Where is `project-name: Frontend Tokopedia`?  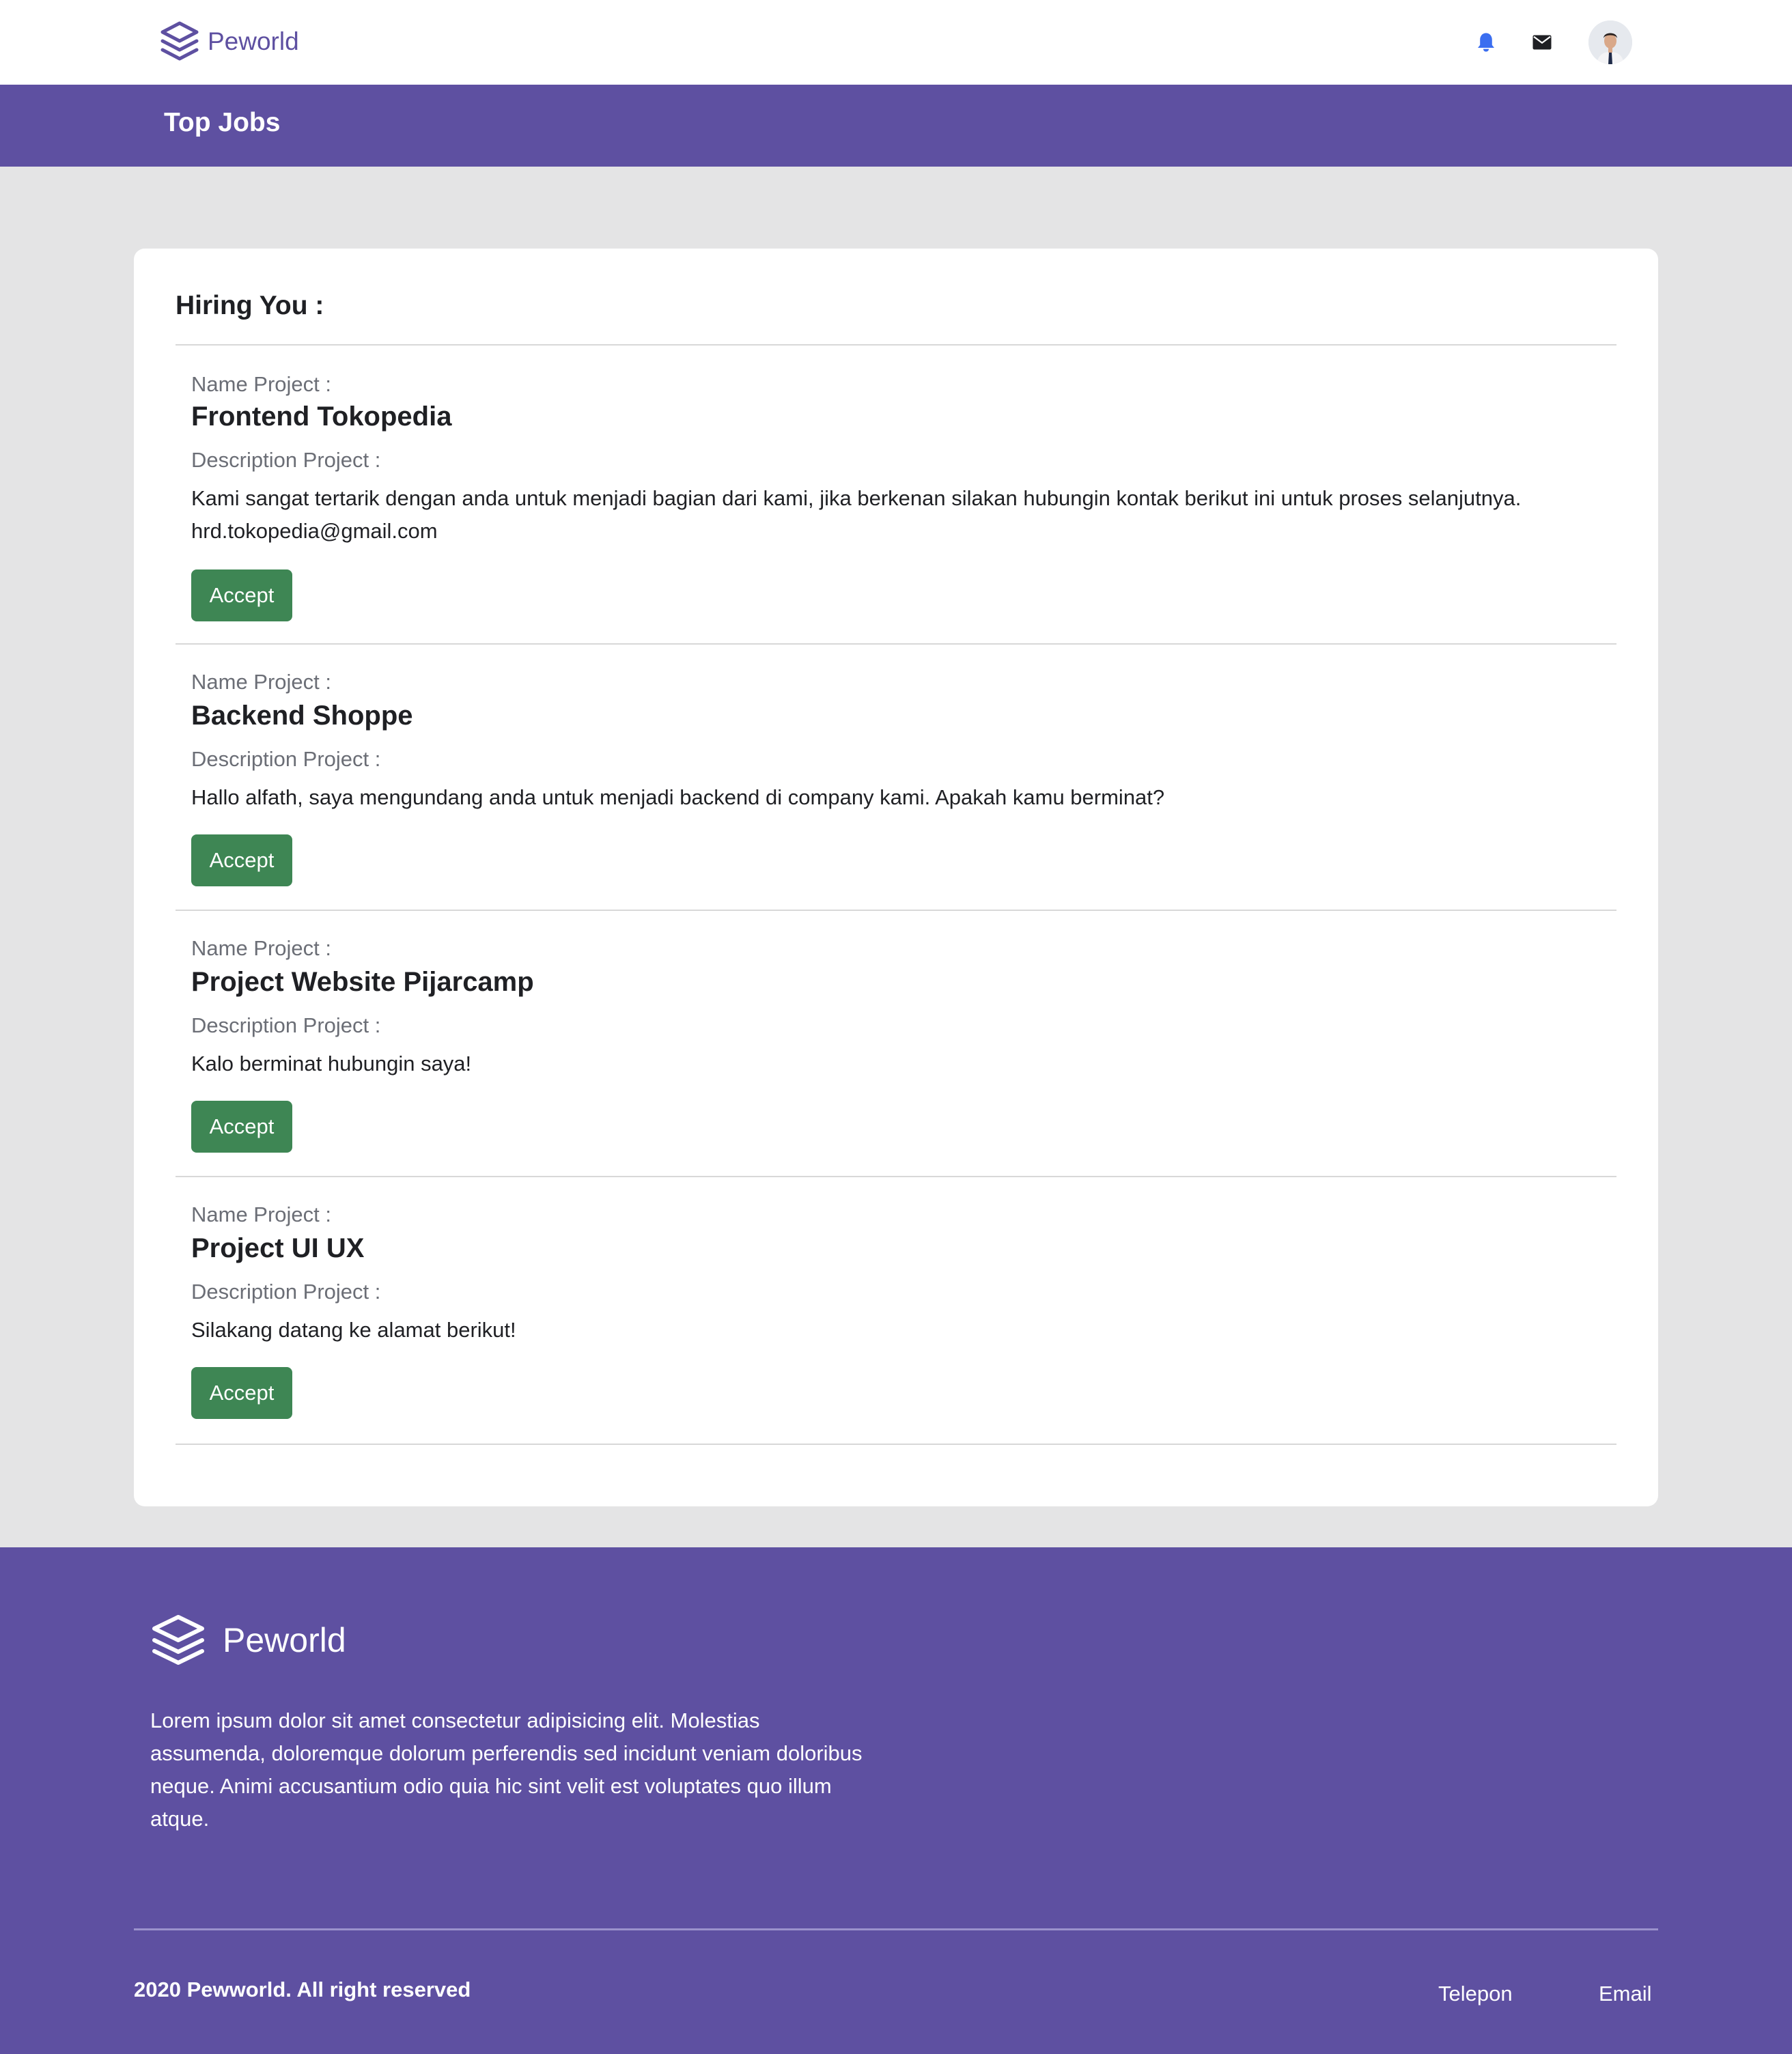 project-name: Frontend Tokopedia is located at coordinates (321, 417).